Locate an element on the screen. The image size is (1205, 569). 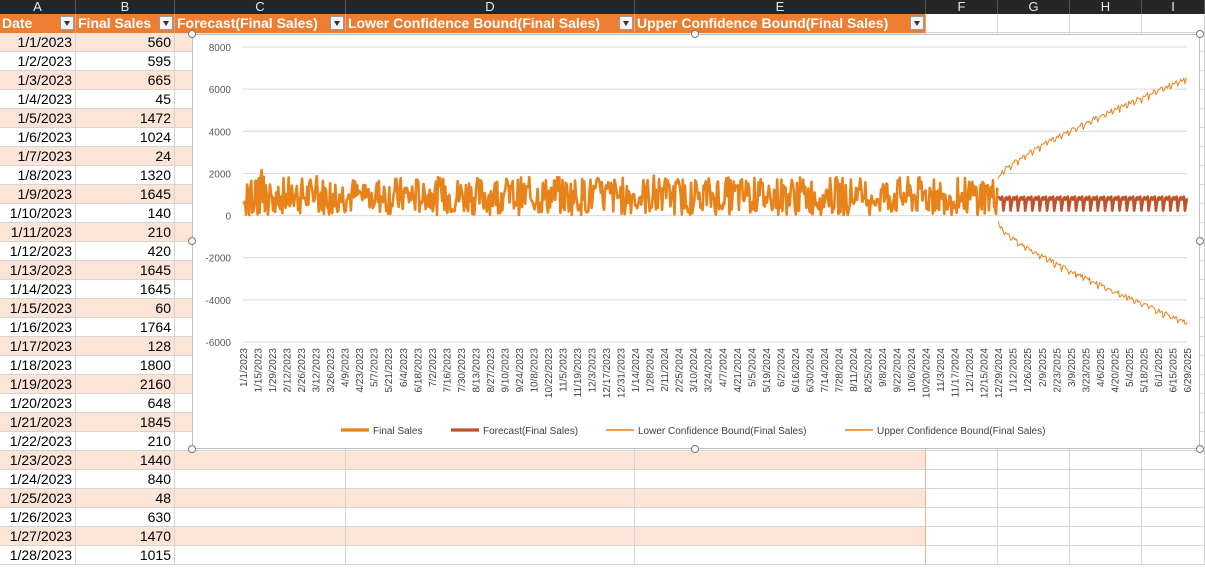
date-cell: 1/10/2023 is located at coordinates (38, 213).